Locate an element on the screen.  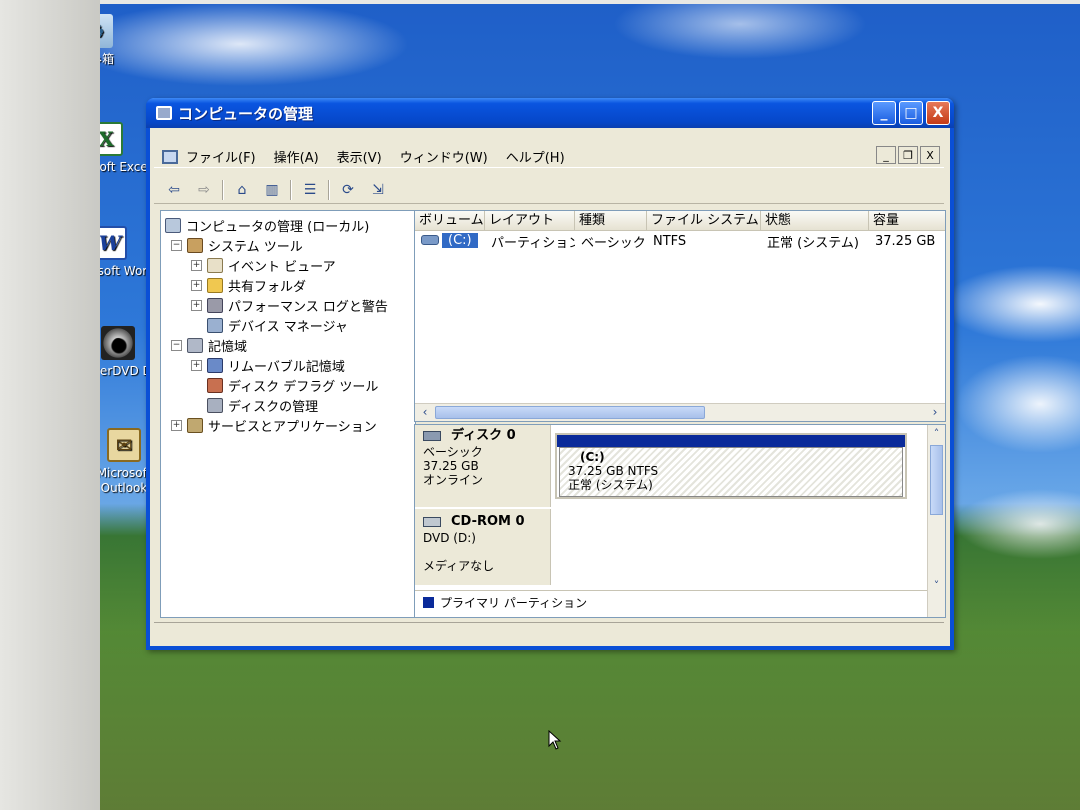
status-cell: 正常 (システム) is located at coordinates (813, 243).